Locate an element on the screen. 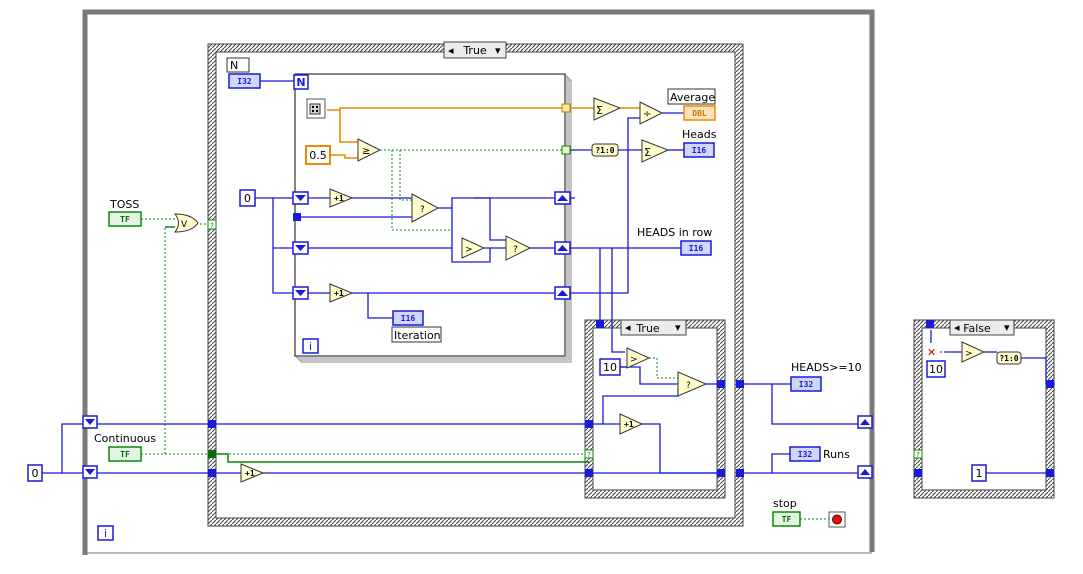  outer-case-prev-arrow: ◂ is located at coordinates (451, 50).